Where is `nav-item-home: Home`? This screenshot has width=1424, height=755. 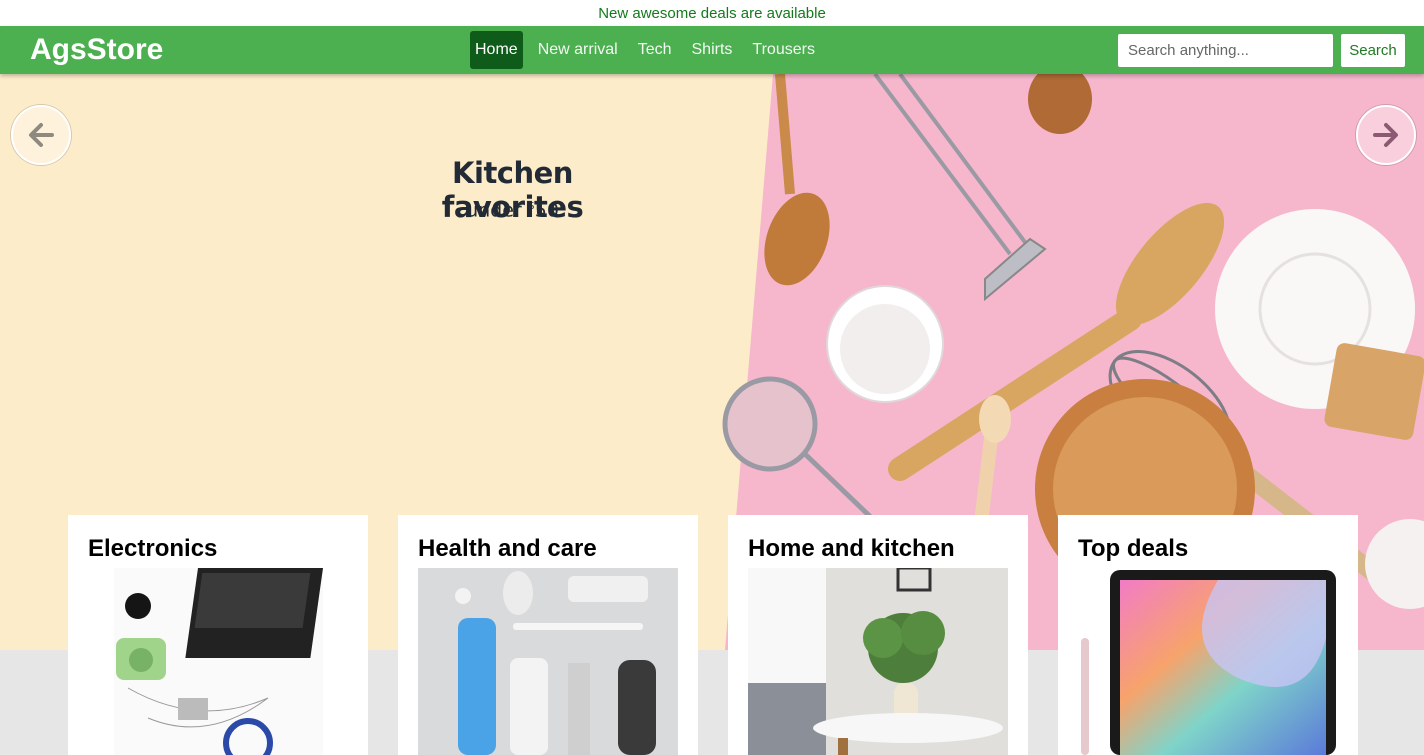 nav-item-home: Home is located at coordinates (496, 50).